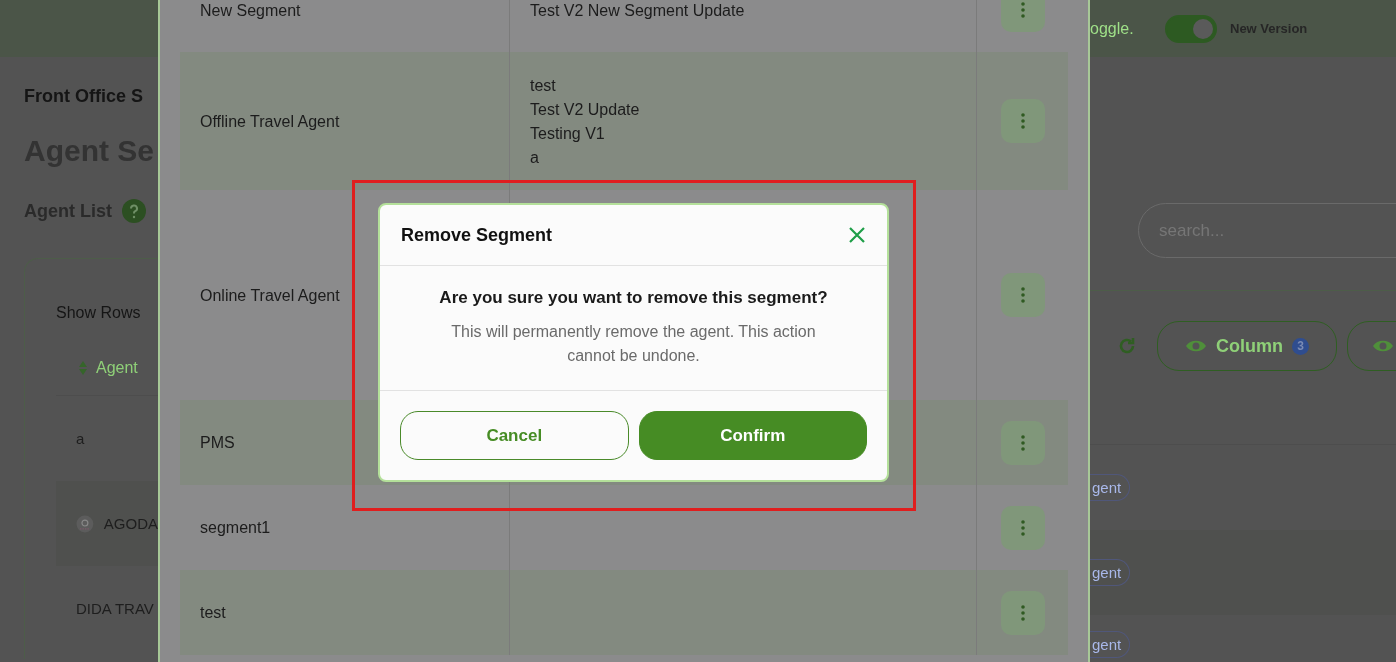 The image size is (1396, 662). I want to click on column-button: Column 3, so click(1247, 346).